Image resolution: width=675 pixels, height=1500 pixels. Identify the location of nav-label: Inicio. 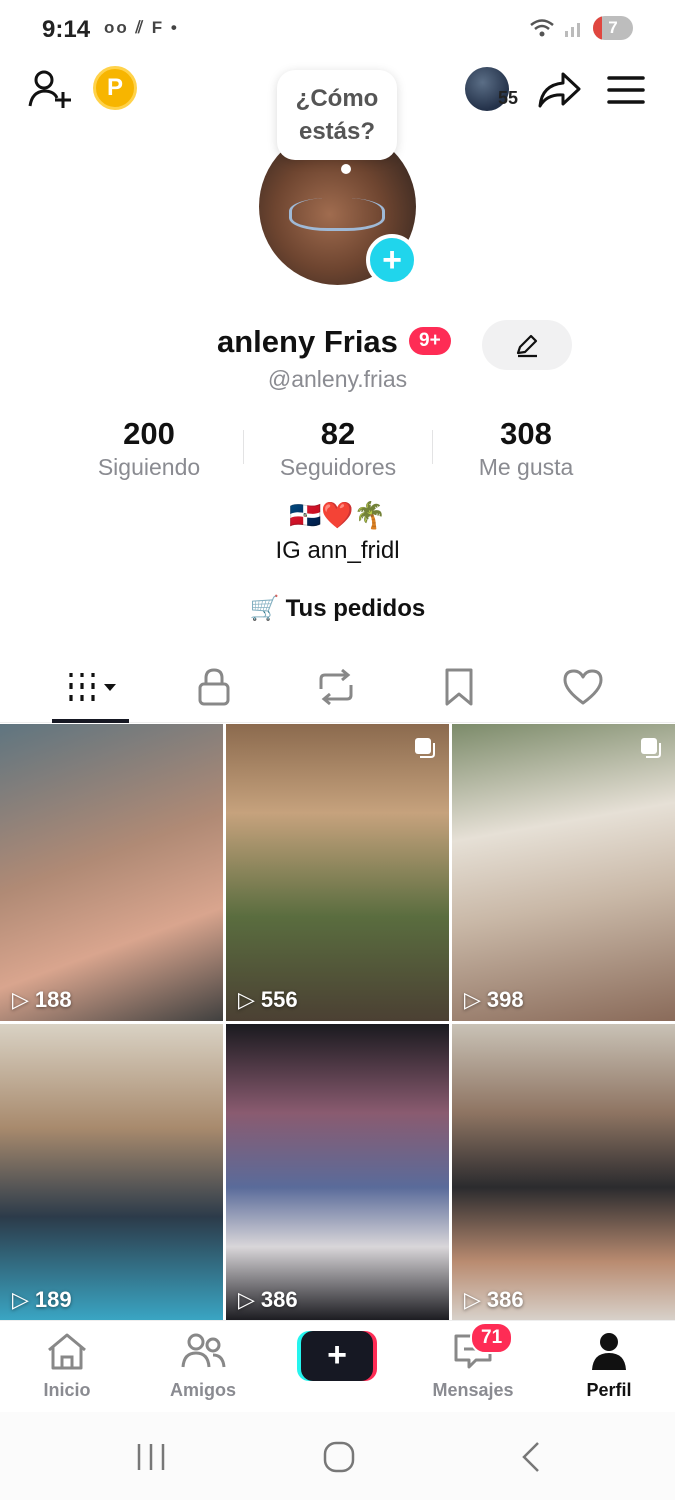
(67, 1390).